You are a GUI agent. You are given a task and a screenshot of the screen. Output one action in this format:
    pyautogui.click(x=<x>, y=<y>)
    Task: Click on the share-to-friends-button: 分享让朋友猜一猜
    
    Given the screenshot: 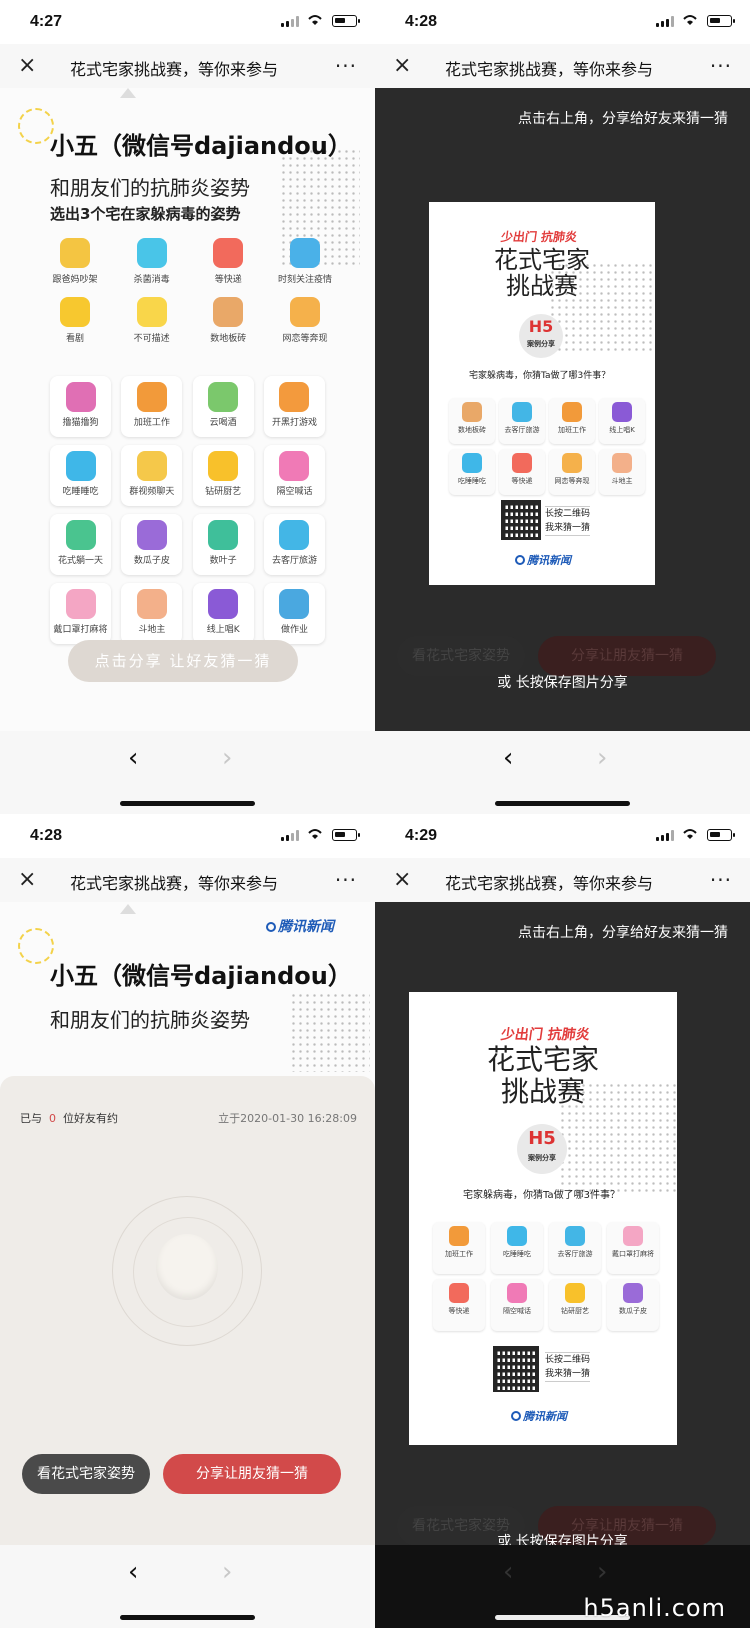 What is the action you would take?
    pyautogui.click(x=252, y=1474)
    